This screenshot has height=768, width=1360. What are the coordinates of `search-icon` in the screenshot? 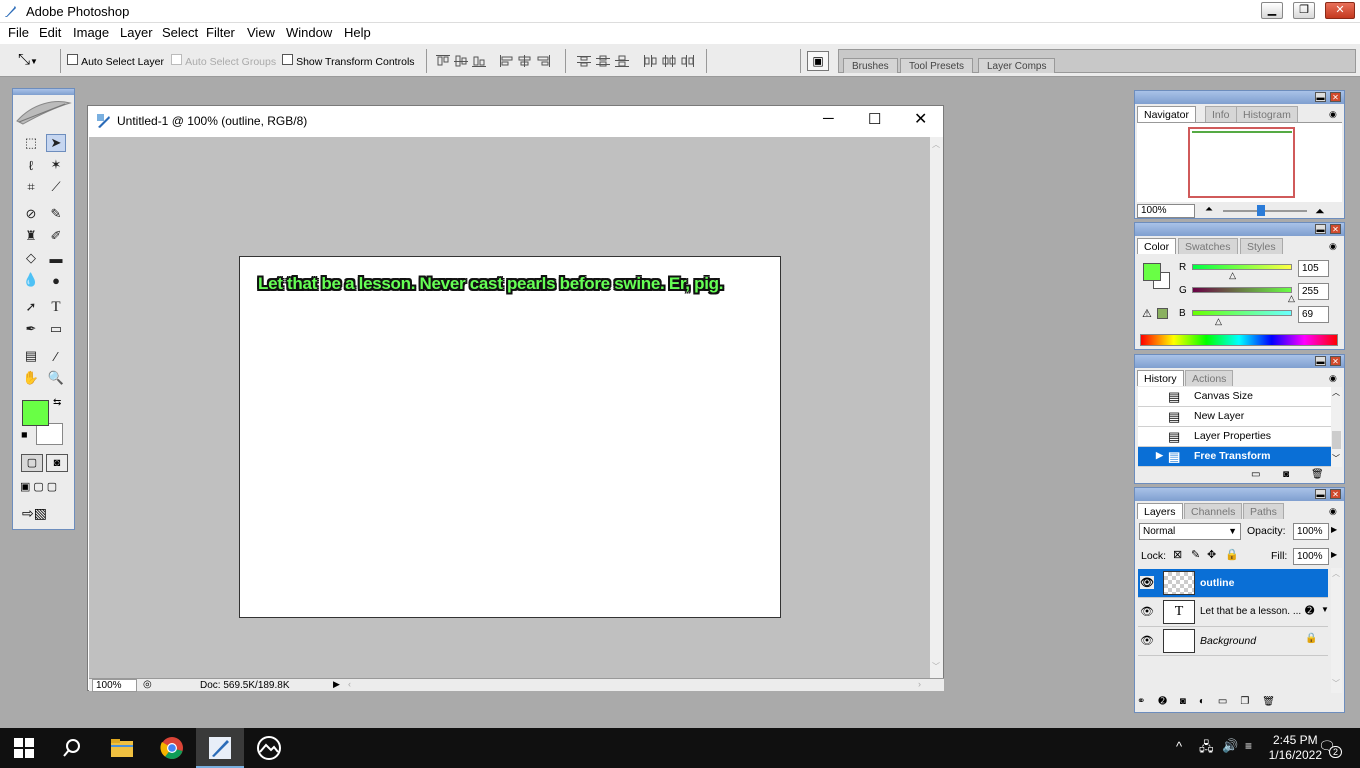 It's located at (72, 748).